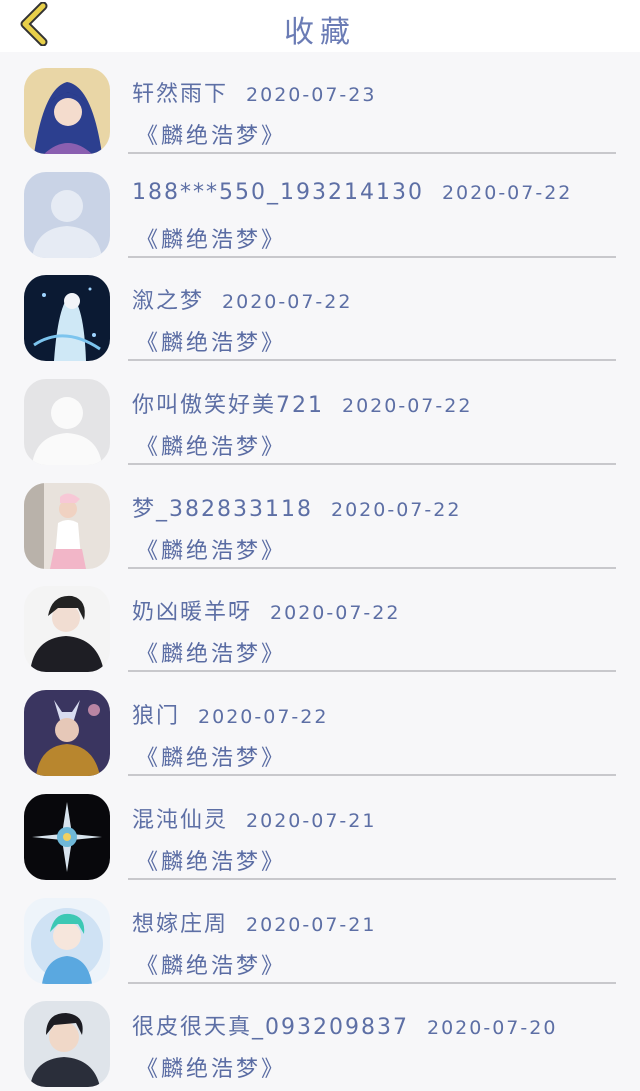 The height and width of the screenshot is (1091, 640). I want to click on item-header: 混沌仙灵 2020-07-21, so click(254, 818).